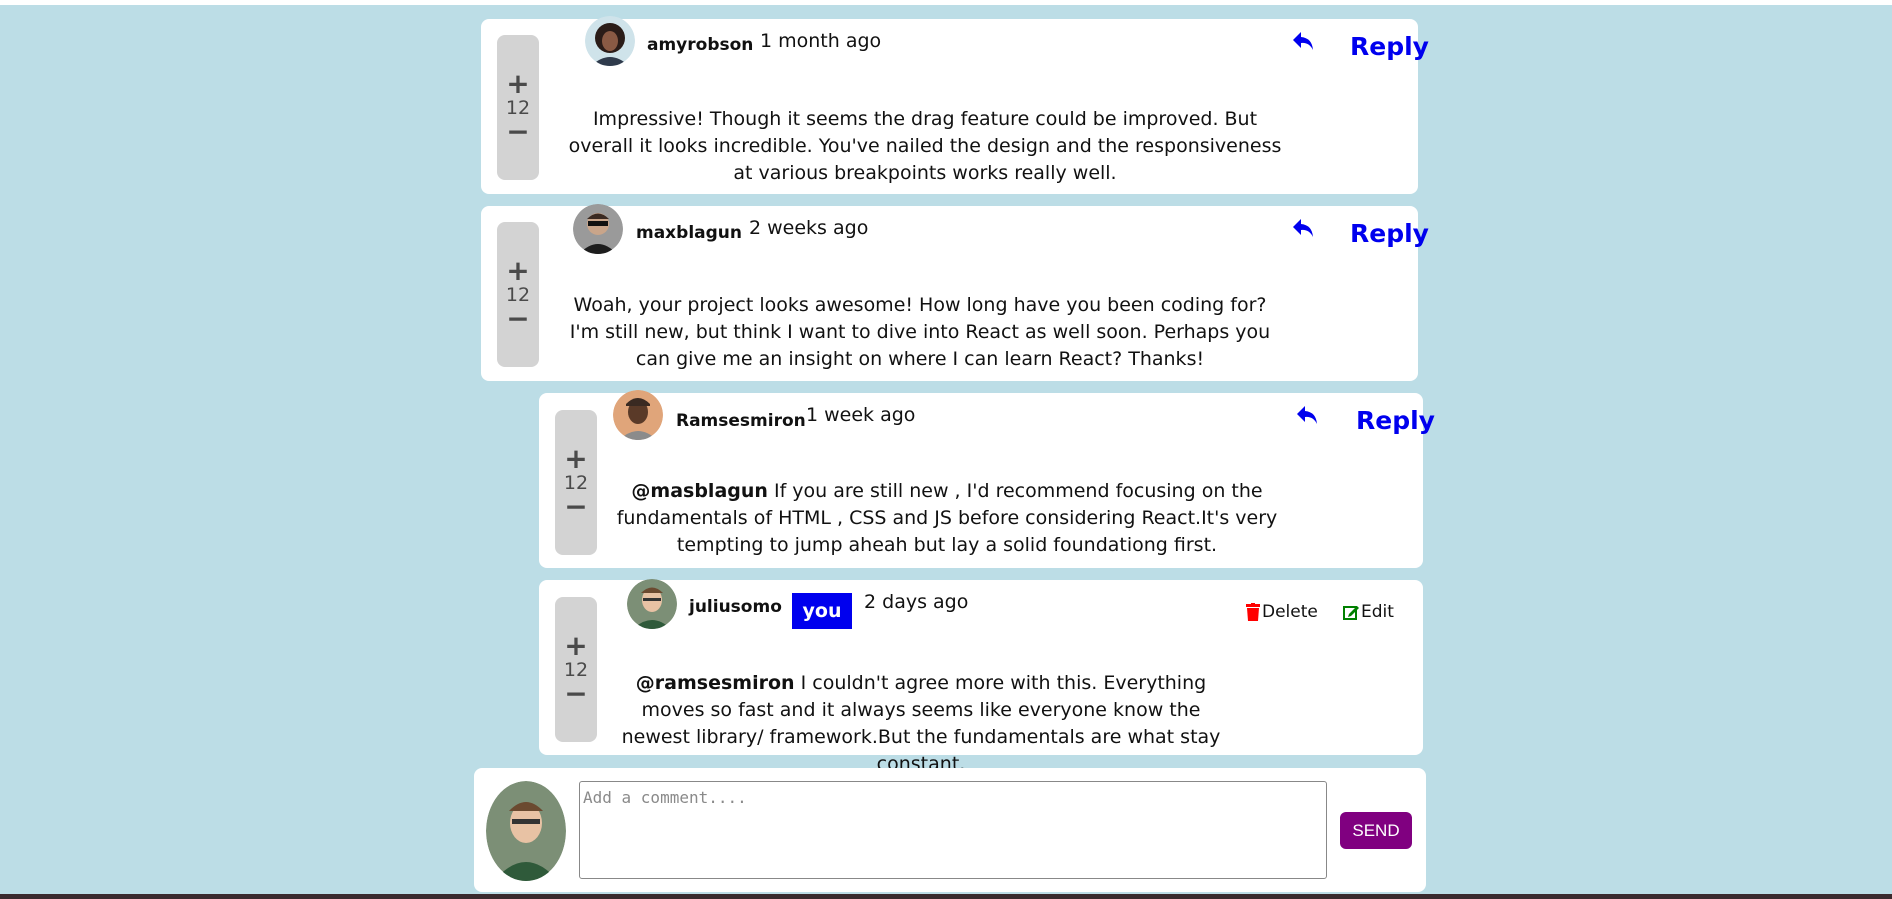 This screenshot has height=899, width=1892. Describe the element at coordinates (700, 45) in the screenshot. I see `username: amyrobson` at that location.